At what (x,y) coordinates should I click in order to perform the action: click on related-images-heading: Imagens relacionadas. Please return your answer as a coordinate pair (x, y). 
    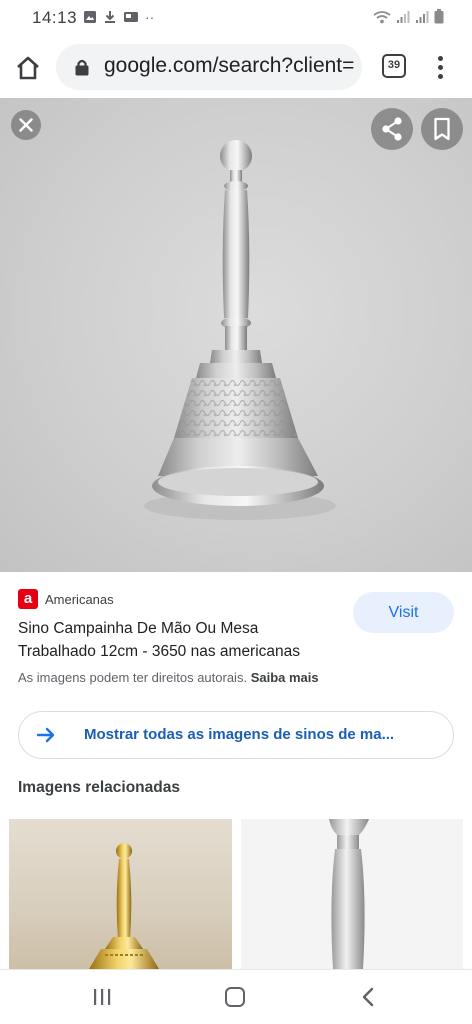
    Looking at the image, I should click on (99, 787).